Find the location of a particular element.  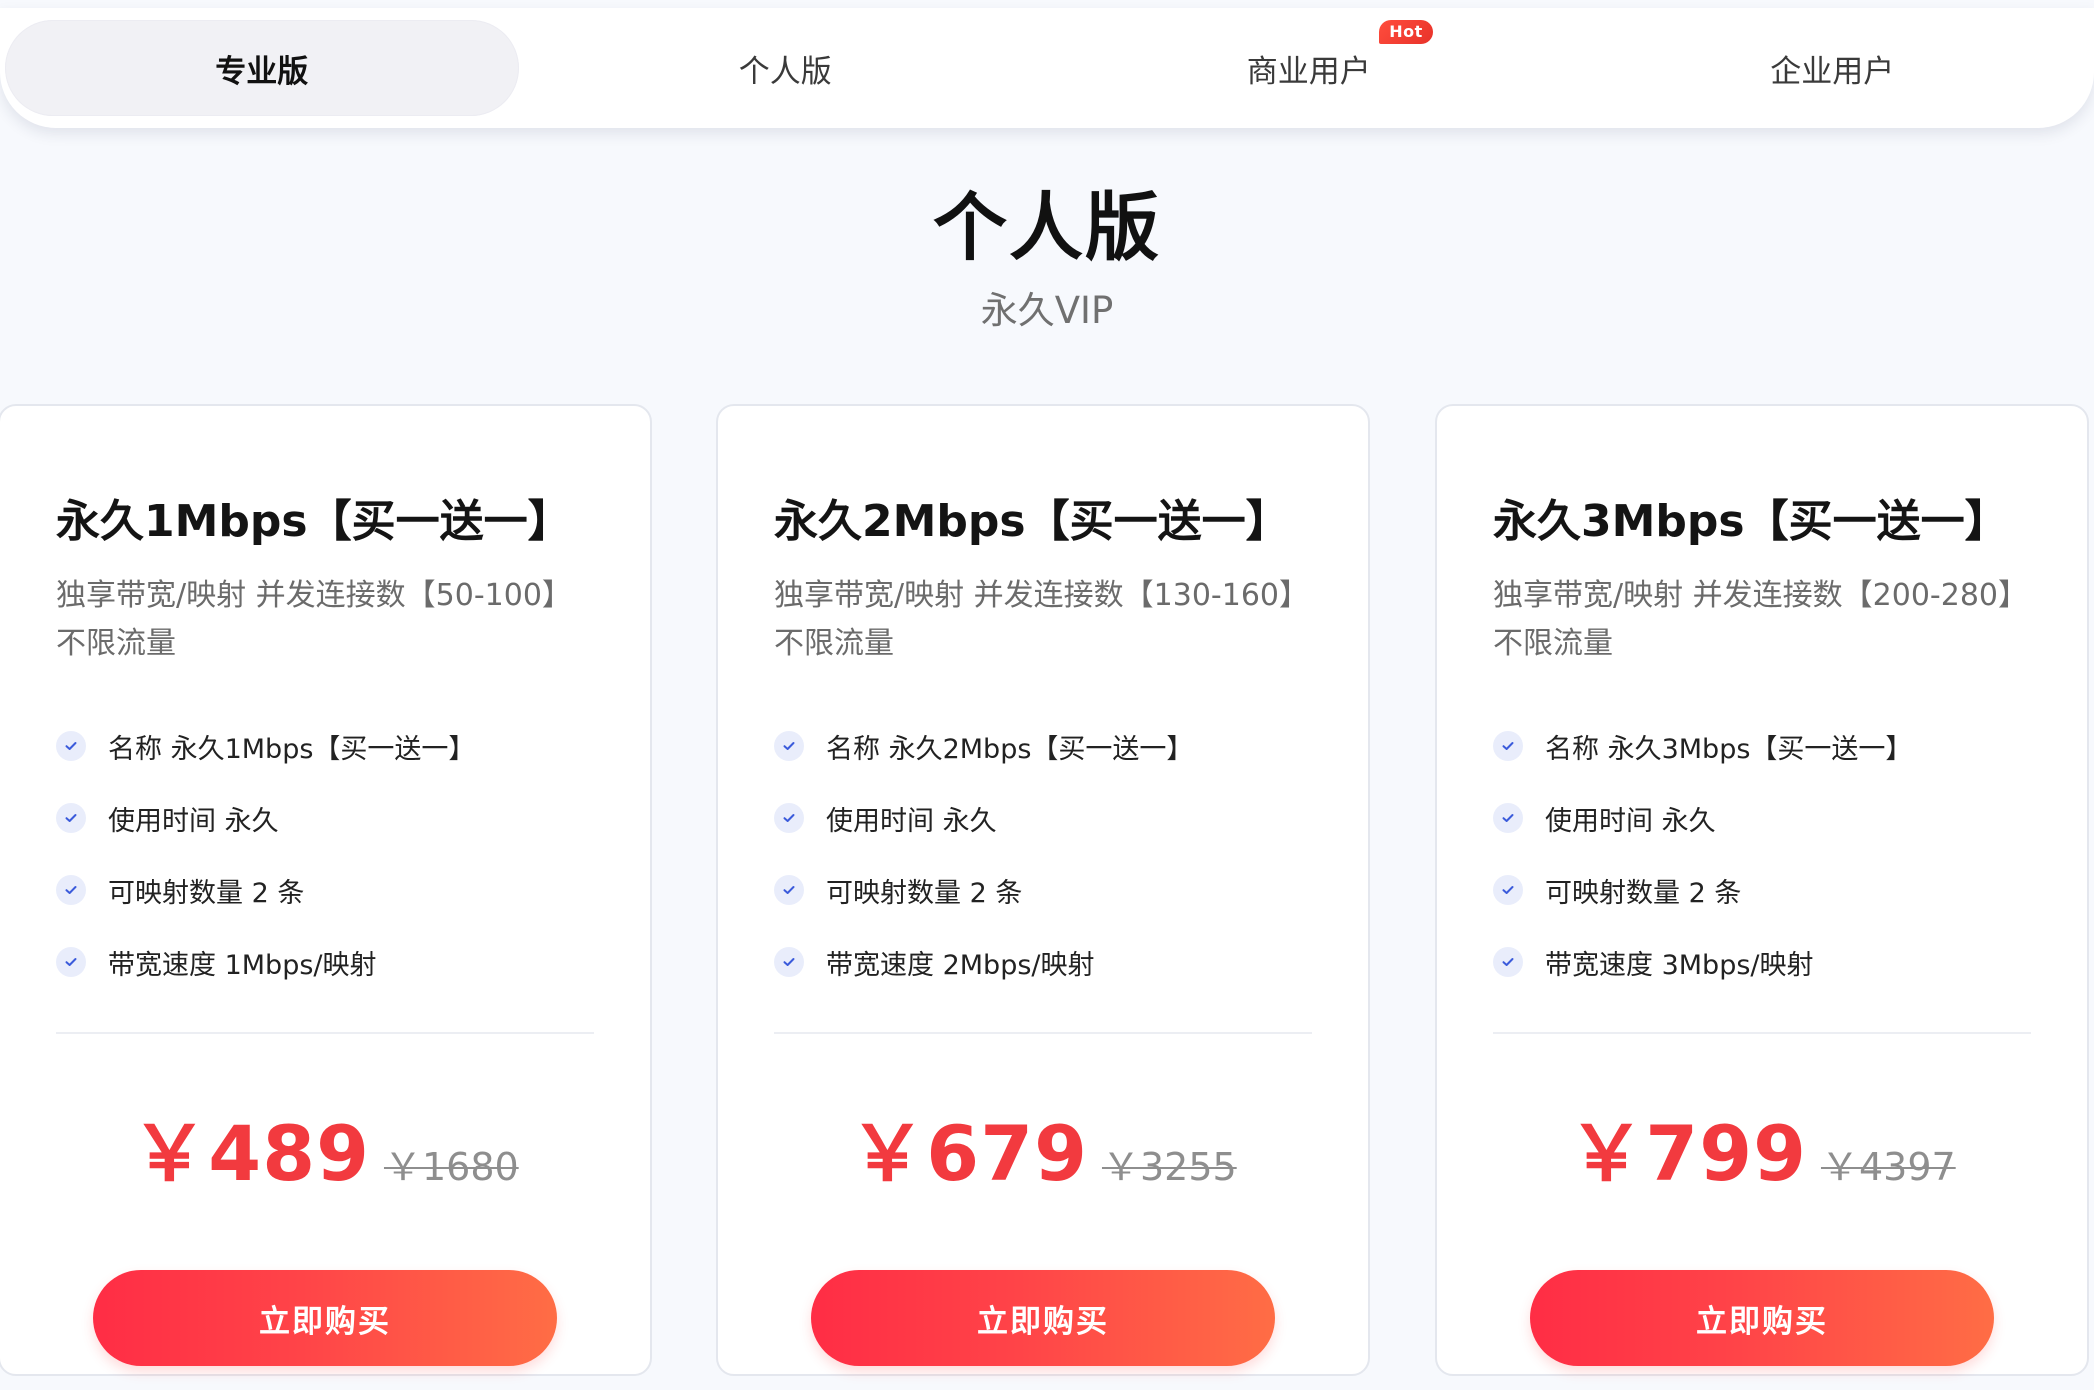

plan-description: 独享带宽/映射 并发连接数【130-160】不限流量 is located at coordinates (1041, 619).